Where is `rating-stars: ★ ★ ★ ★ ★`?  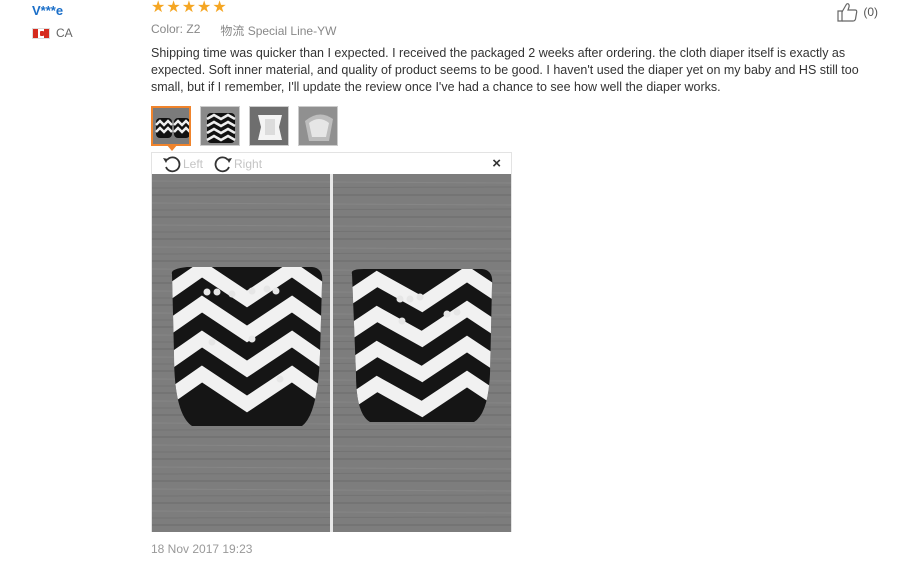
rating-stars: ★ ★ ★ ★ ★ is located at coordinates (189, 8).